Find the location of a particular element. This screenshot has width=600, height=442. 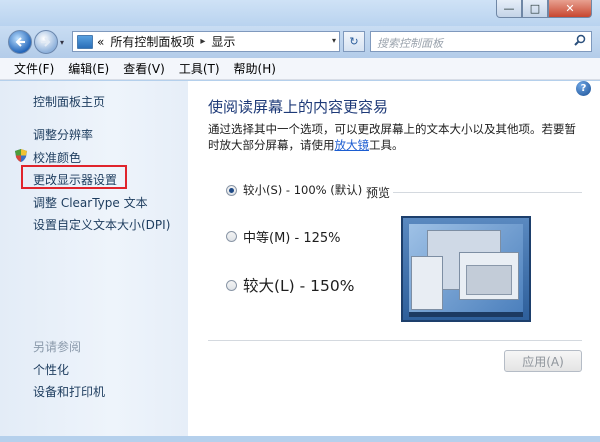

option-medium: 中等(M) - 125% is located at coordinates (283, 236).